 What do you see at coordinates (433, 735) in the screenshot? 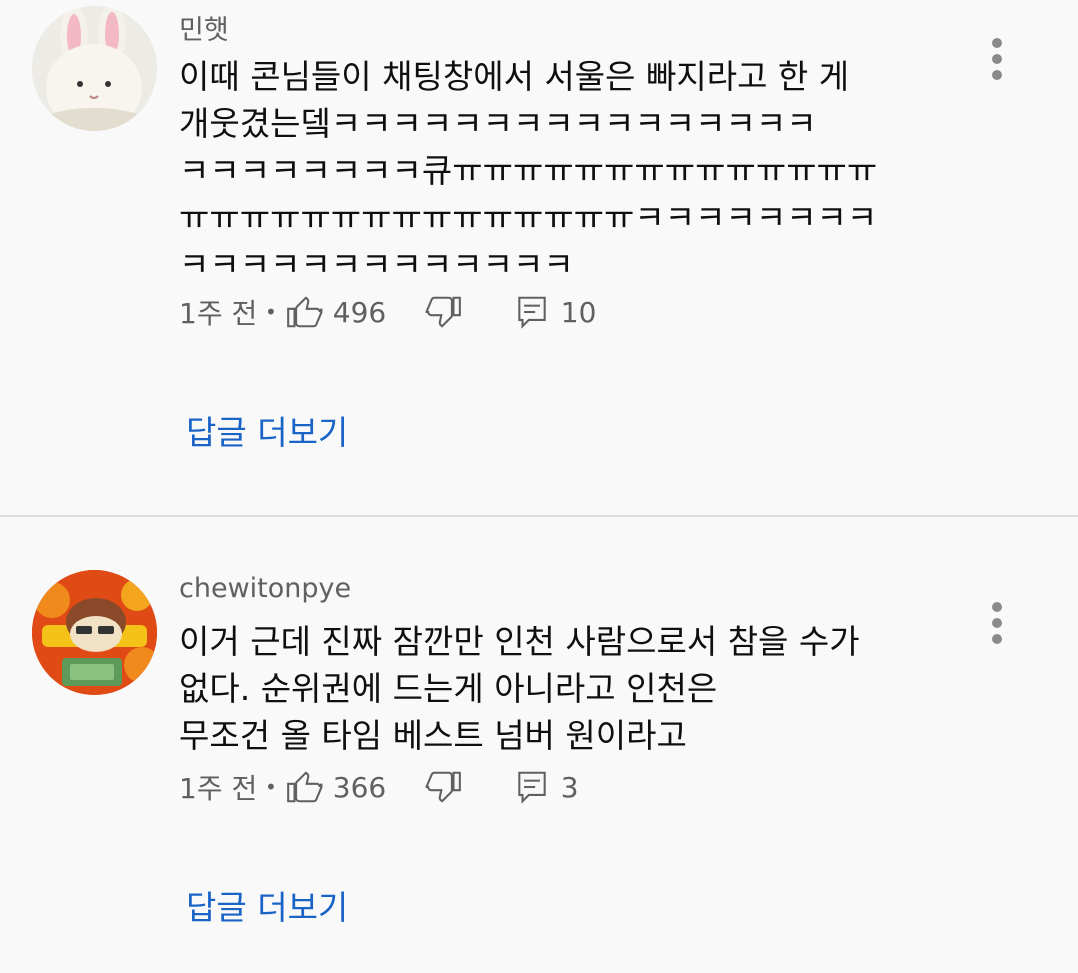
I see `comment-line: 무조건 올 타임 베스트 넘버 원이라고` at bounding box center [433, 735].